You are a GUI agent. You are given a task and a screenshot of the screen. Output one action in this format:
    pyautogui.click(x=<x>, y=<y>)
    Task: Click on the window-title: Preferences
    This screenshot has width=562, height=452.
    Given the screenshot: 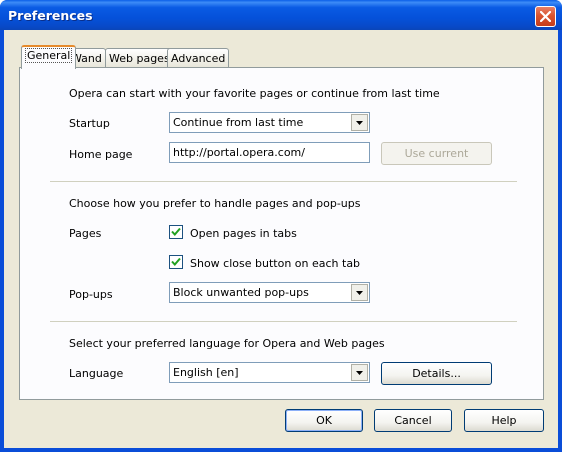 What is the action you would take?
    pyautogui.click(x=50, y=15)
    